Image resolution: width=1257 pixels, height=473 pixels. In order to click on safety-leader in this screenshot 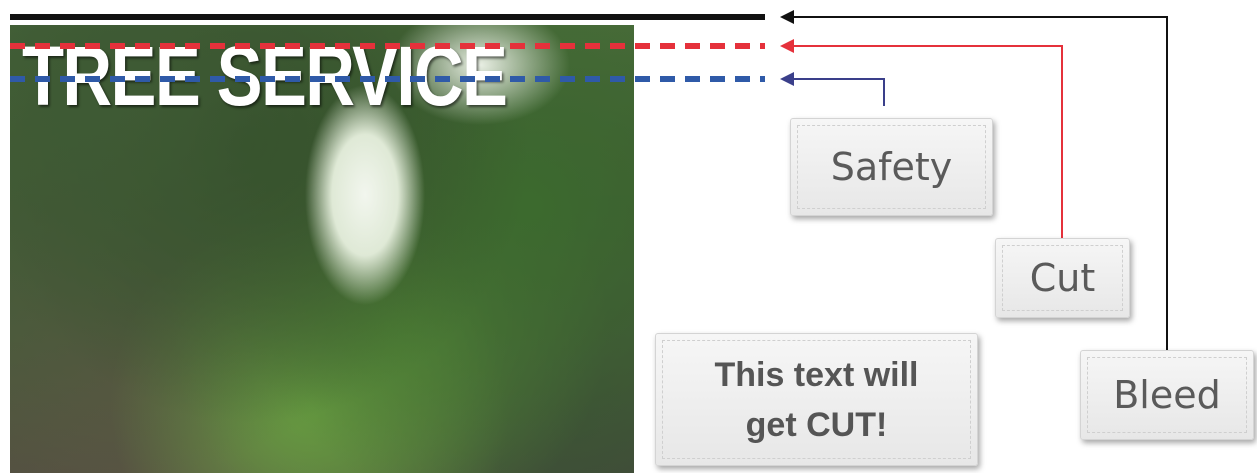, I will do `click(838, 92)`.